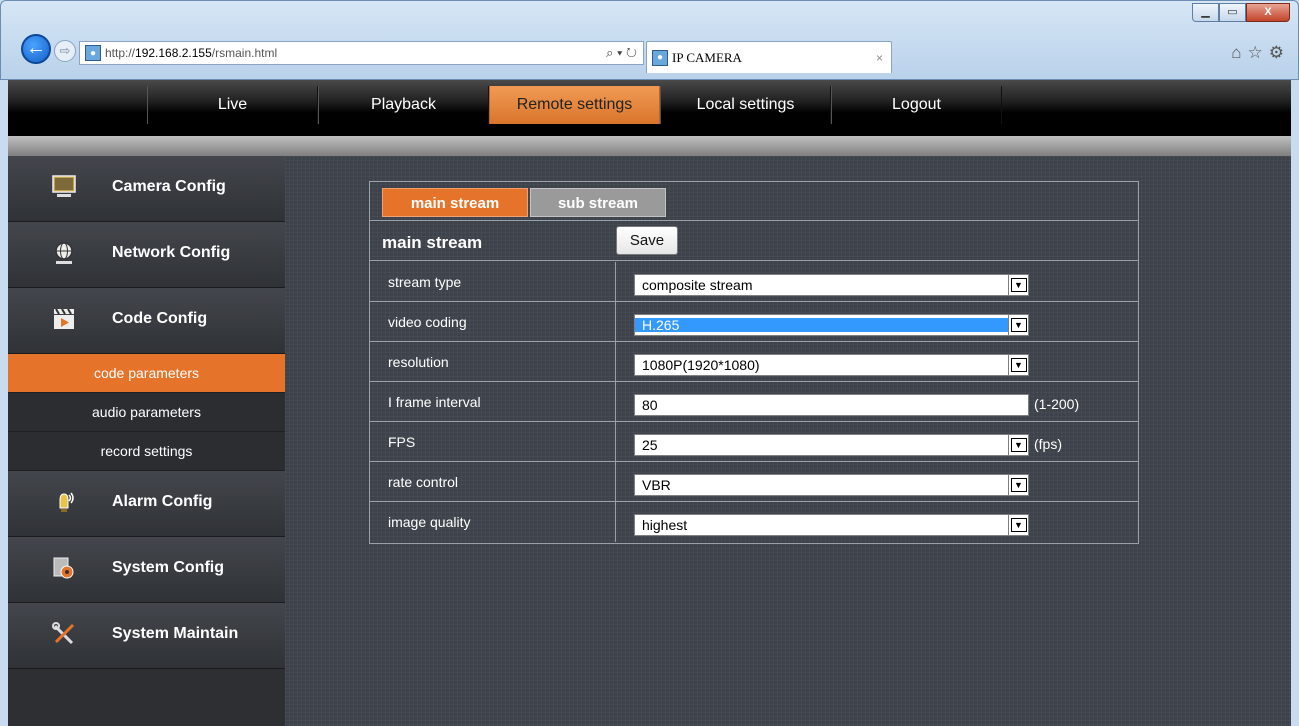 The image size is (1299, 726). I want to click on maximize-button: ▭, so click(1232, 12).